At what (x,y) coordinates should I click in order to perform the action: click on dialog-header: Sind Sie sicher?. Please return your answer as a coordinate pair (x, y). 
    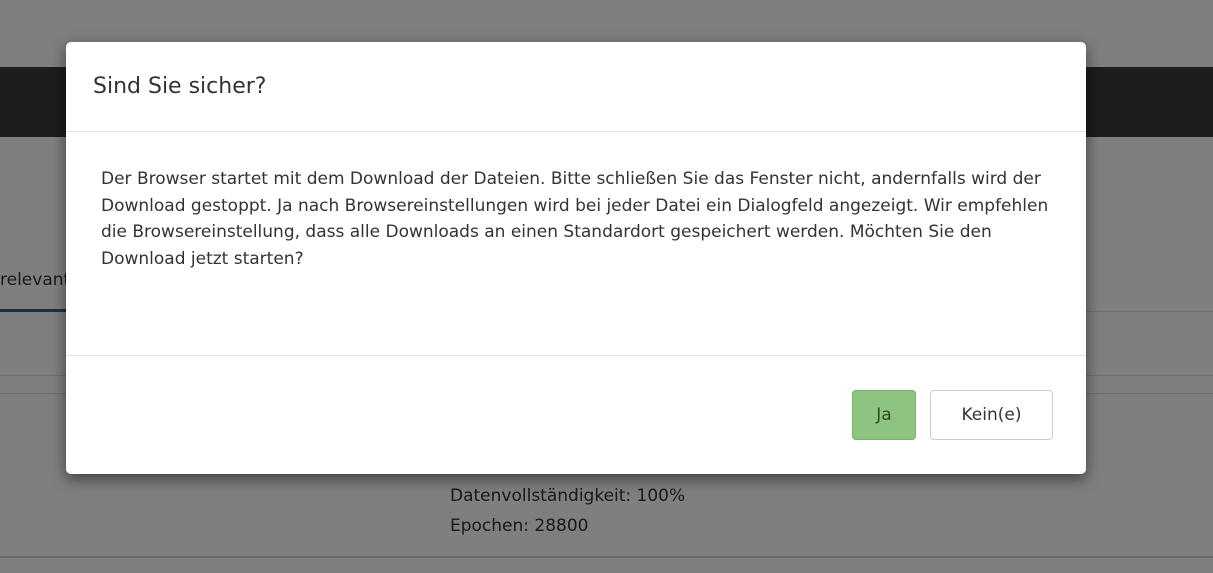
    Looking at the image, I should click on (576, 87).